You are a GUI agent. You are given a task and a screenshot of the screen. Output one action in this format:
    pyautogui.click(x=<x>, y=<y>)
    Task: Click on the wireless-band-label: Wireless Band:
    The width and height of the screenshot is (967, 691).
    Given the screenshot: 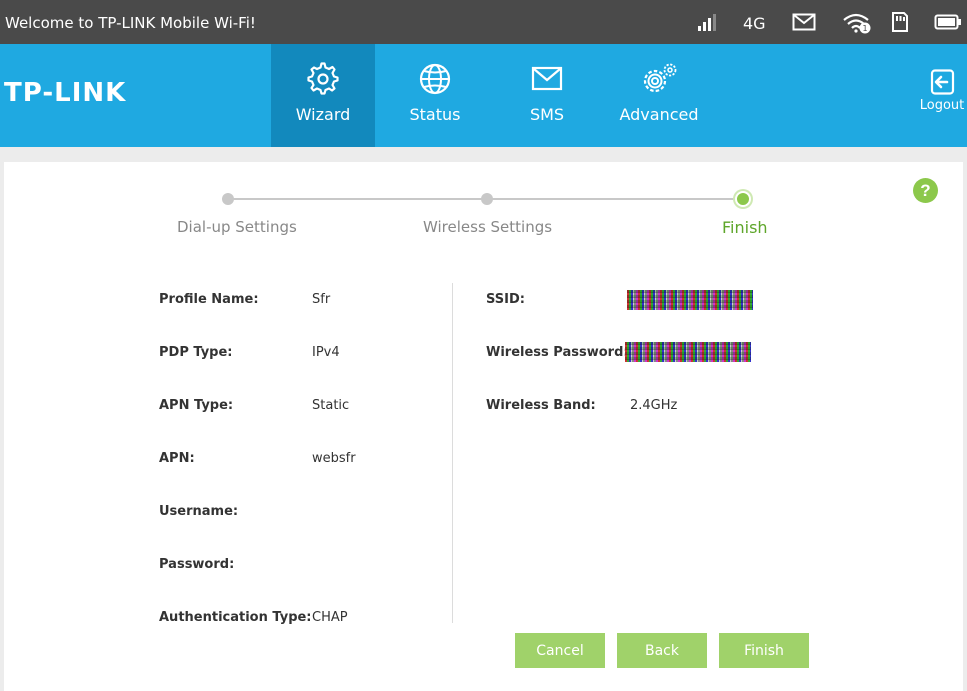 What is the action you would take?
    pyautogui.click(x=541, y=405)
    